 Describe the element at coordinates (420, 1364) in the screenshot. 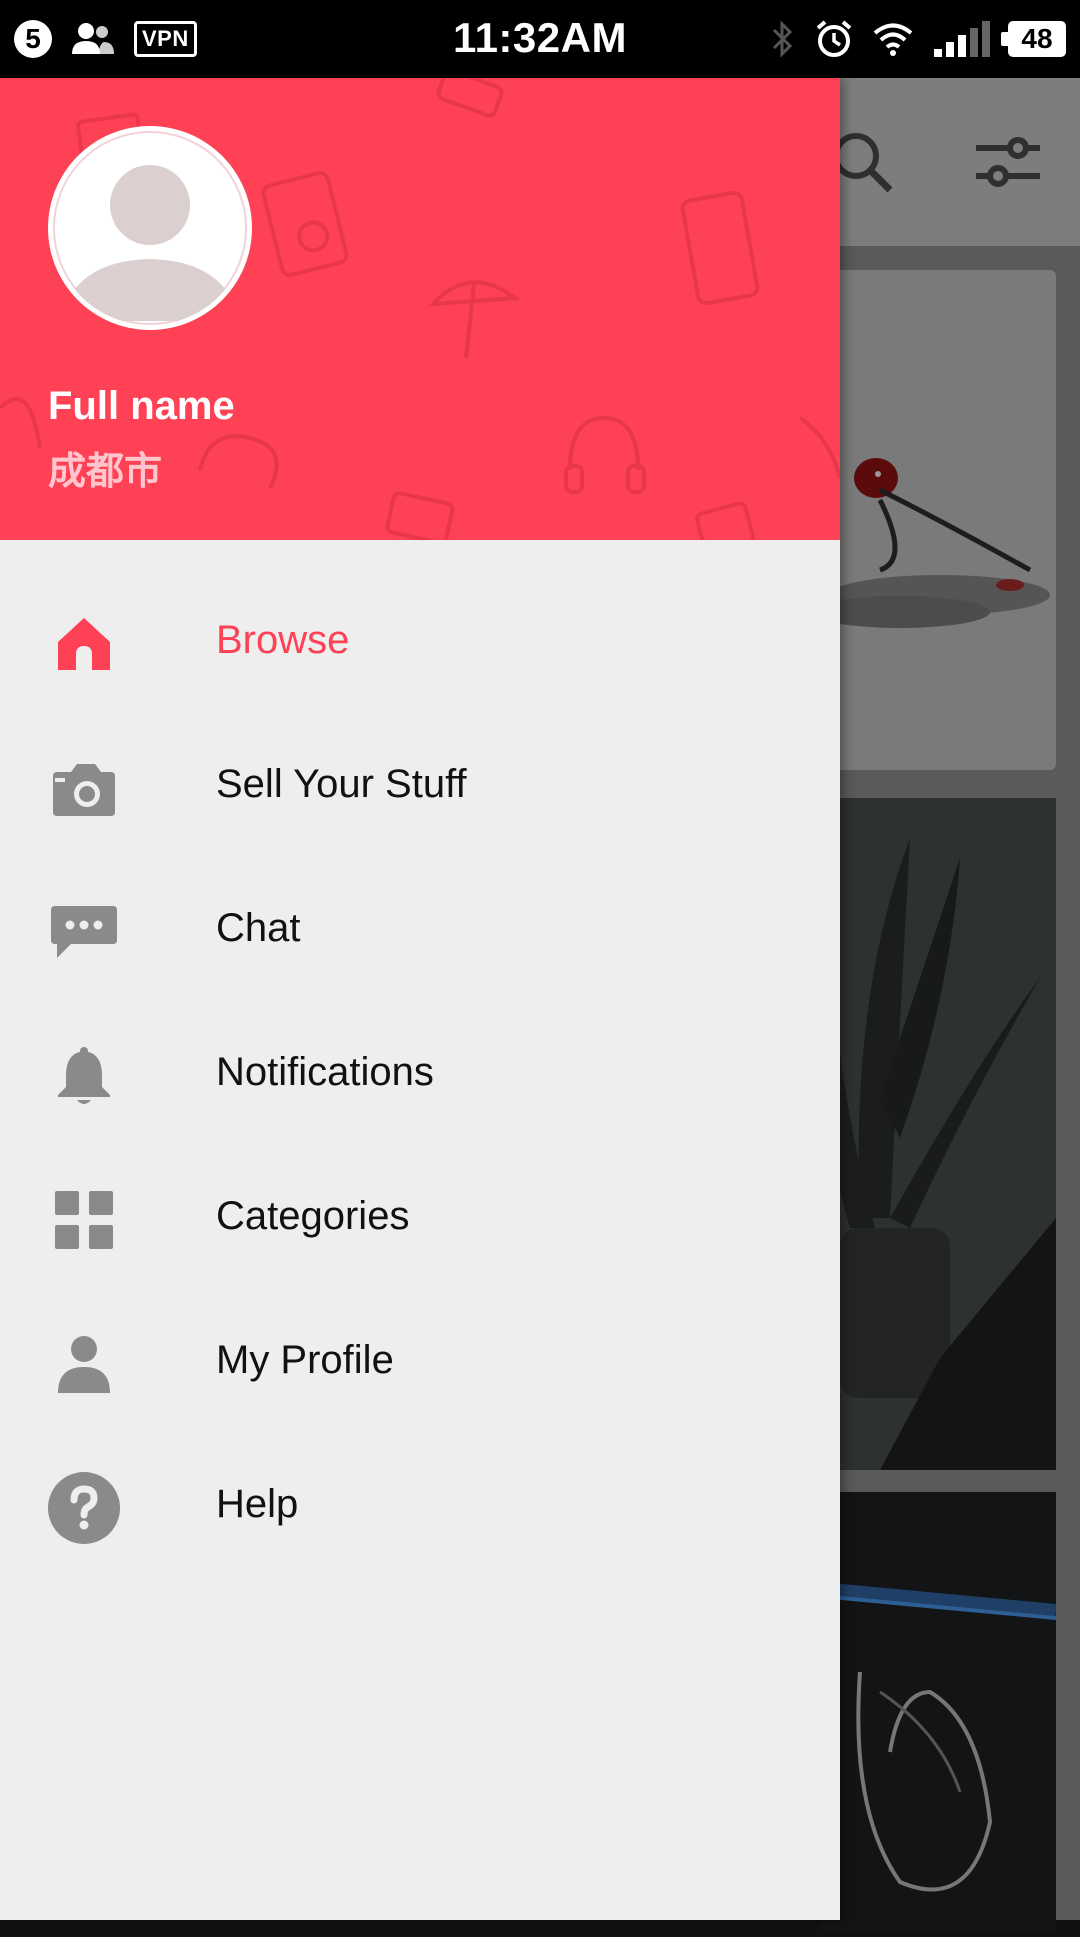

I see `menu-item-my-profile: My Profile` at that location.